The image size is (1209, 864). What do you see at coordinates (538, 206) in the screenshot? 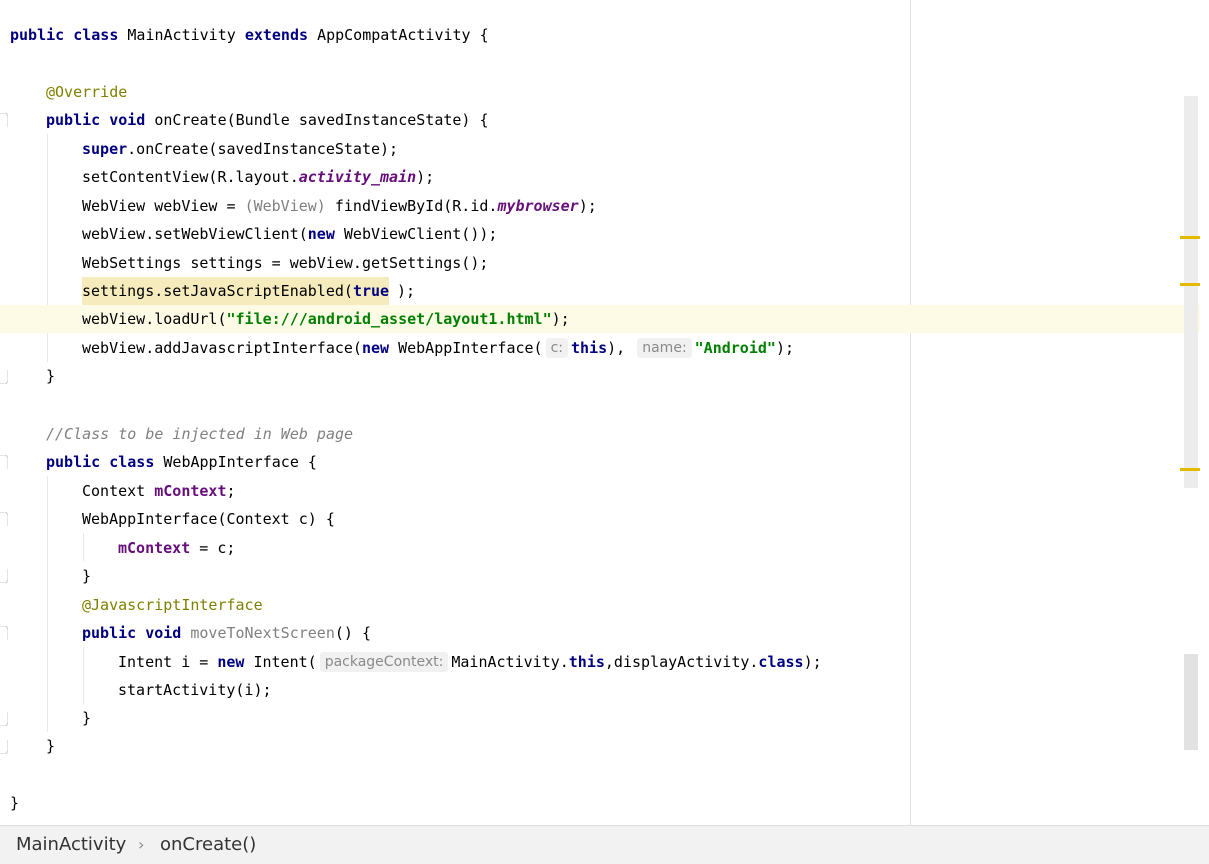
I see `static-field: mybrowser` at bounding box center [538, 206].